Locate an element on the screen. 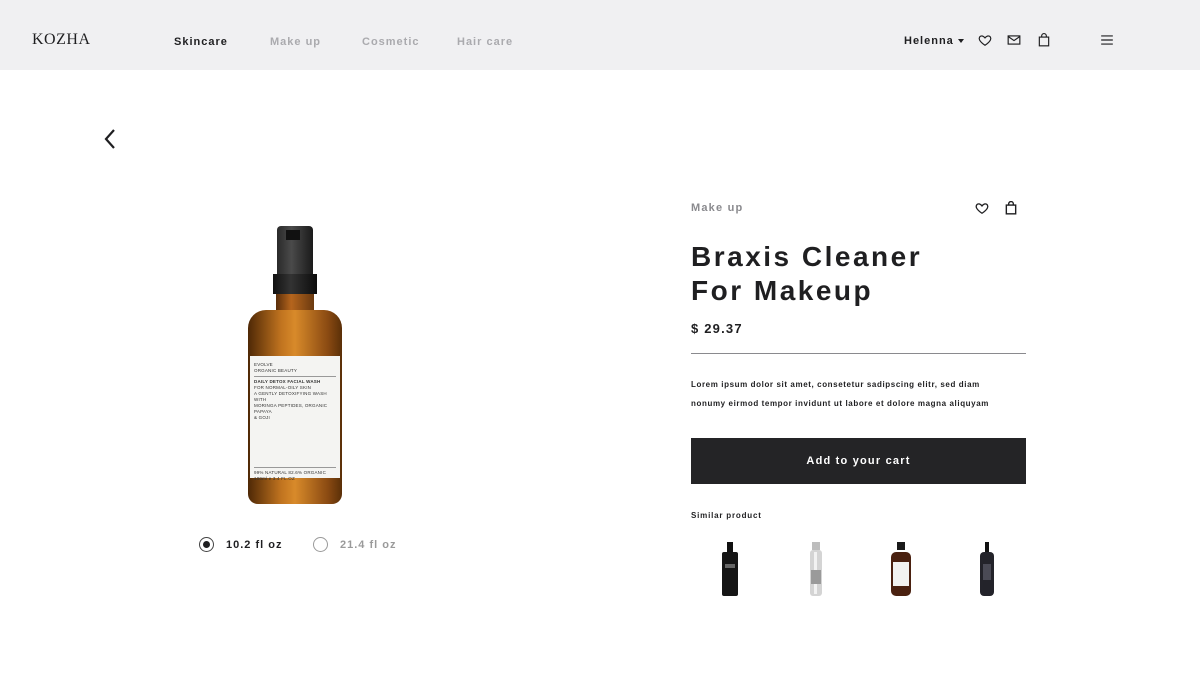 This screenshot has height=675, width=1200. black-bottle-icon is located at coordinates (730, 569).